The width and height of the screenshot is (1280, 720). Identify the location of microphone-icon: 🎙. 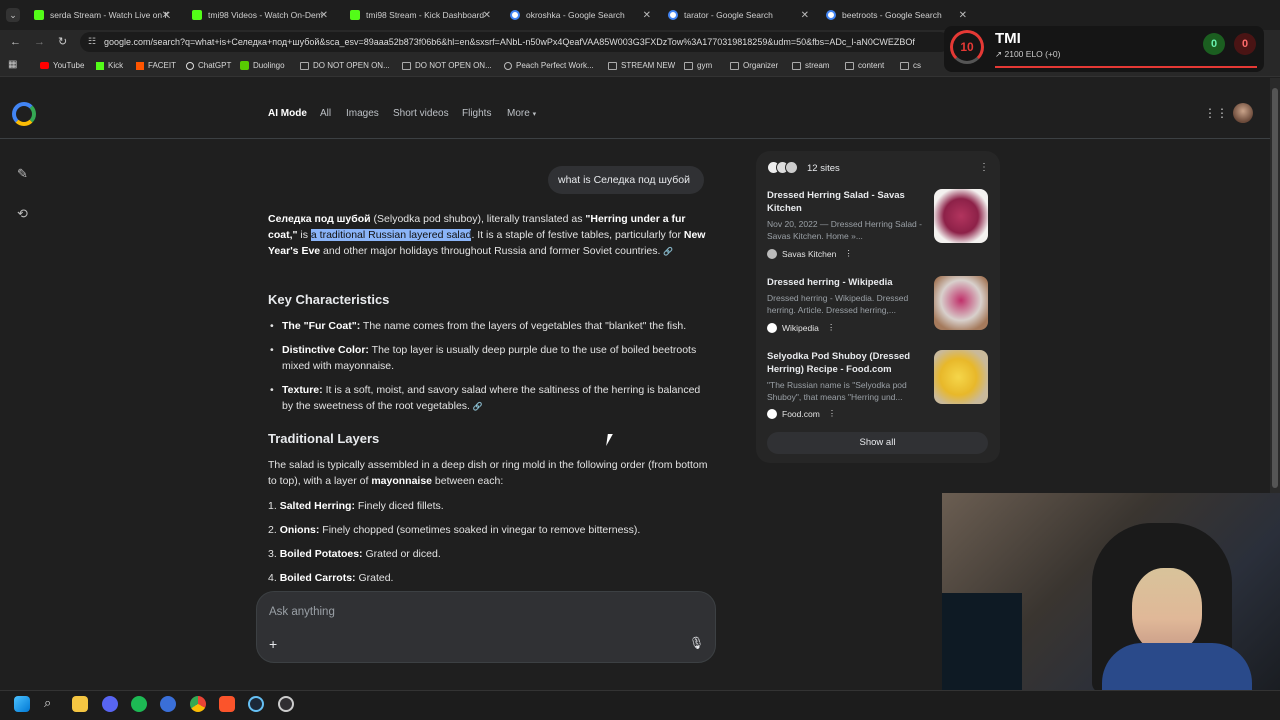
(696, 643).